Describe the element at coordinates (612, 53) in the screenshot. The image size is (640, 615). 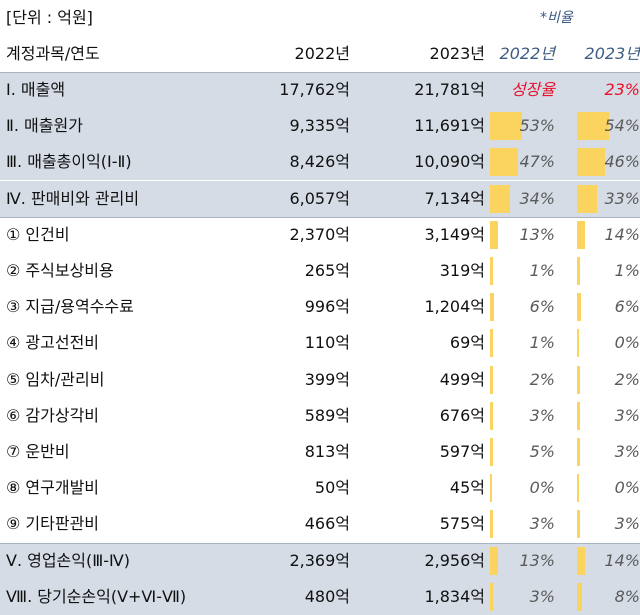
I see `header-ratio-2023: 2023년` at that location.